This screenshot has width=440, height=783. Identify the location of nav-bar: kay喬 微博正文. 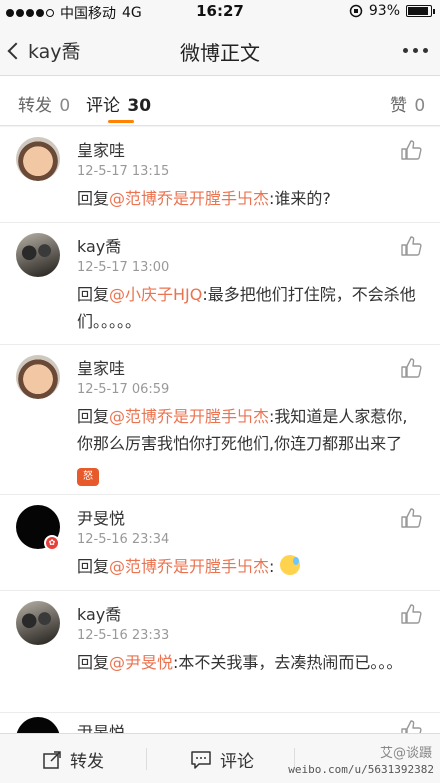
(220, 50).